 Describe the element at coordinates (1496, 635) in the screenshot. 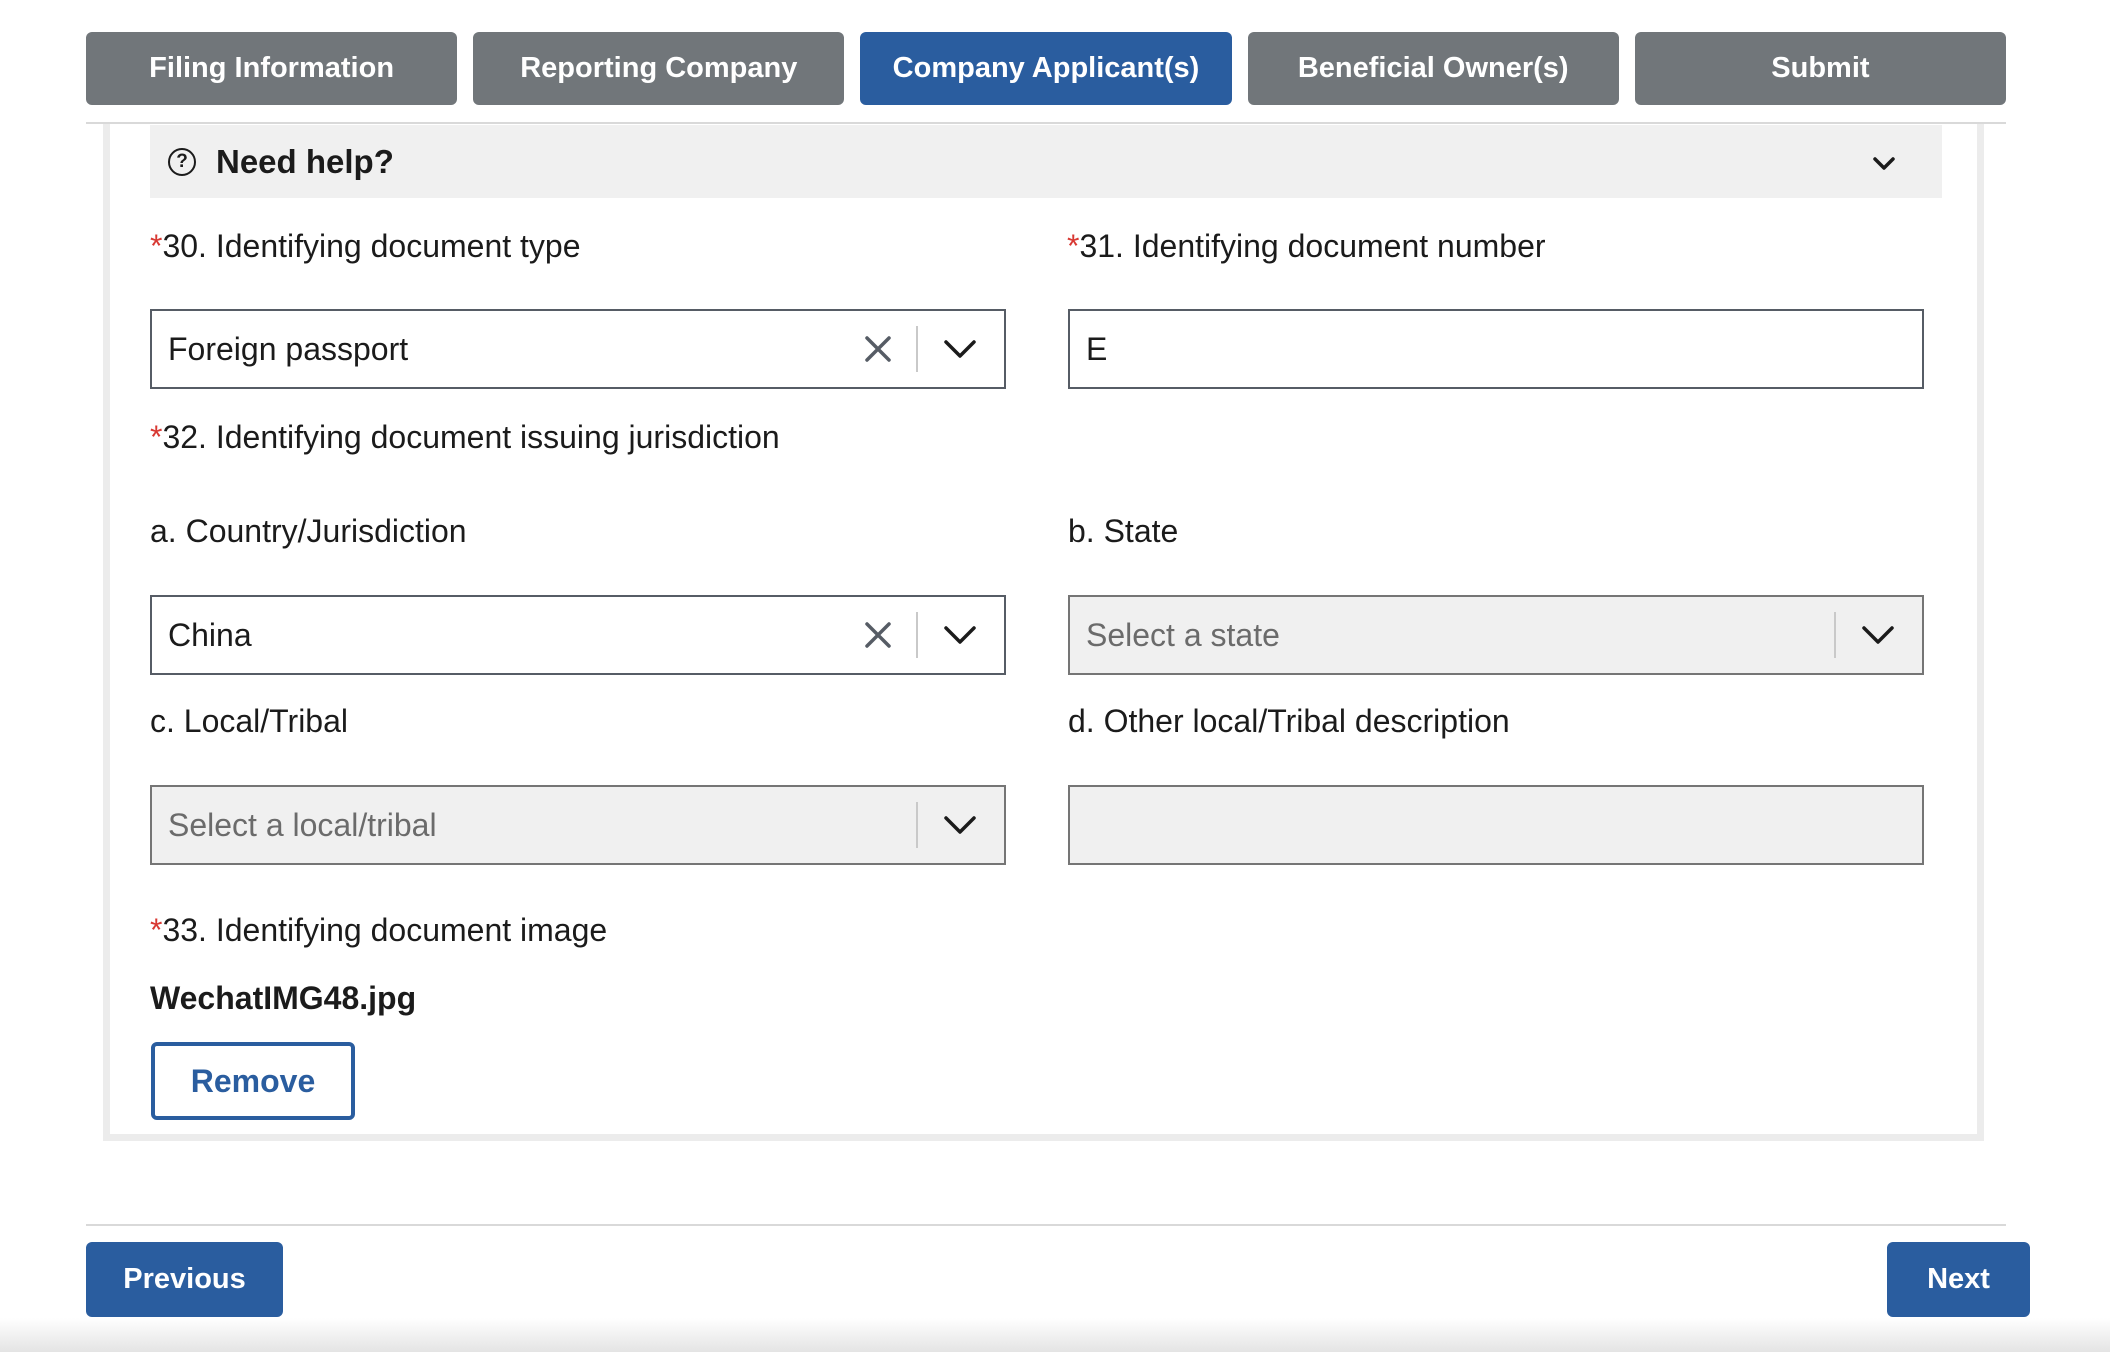

I see `state-select: Select a state` at that location.